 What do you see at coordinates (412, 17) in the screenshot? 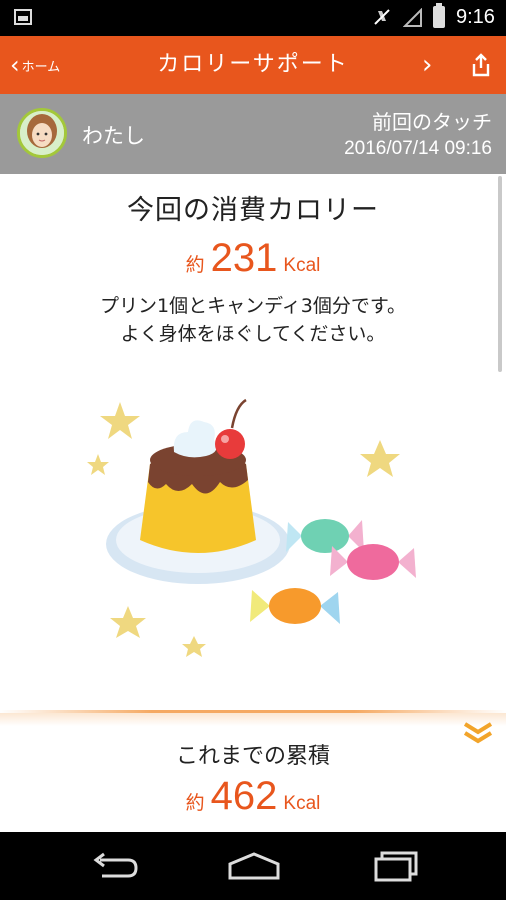
I see `signal-icon` at bounding box center [412, 17].